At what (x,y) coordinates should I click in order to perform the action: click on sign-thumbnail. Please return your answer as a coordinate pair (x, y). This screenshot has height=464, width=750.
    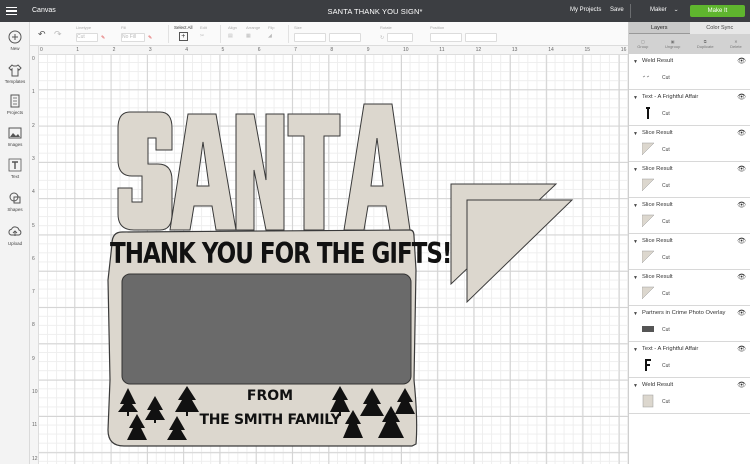
    Looking at the image, I should click on (648, 401).